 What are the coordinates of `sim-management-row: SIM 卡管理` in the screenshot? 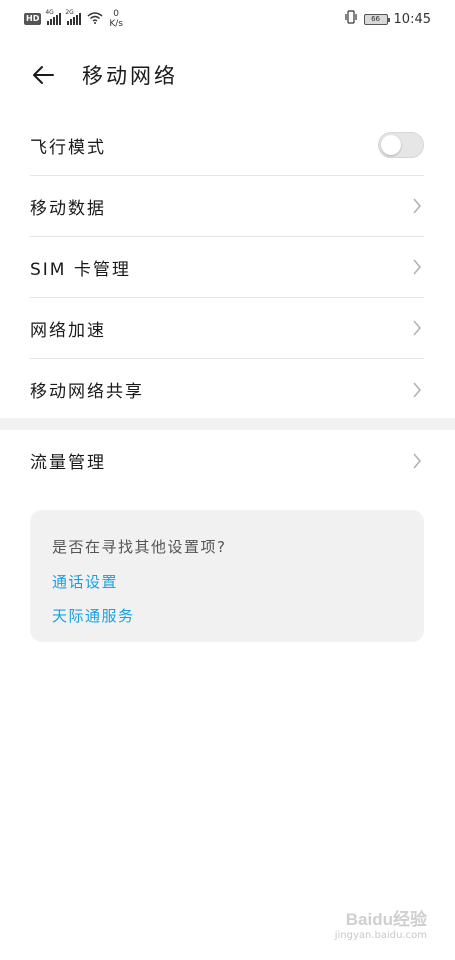 It's located at (227, 267).